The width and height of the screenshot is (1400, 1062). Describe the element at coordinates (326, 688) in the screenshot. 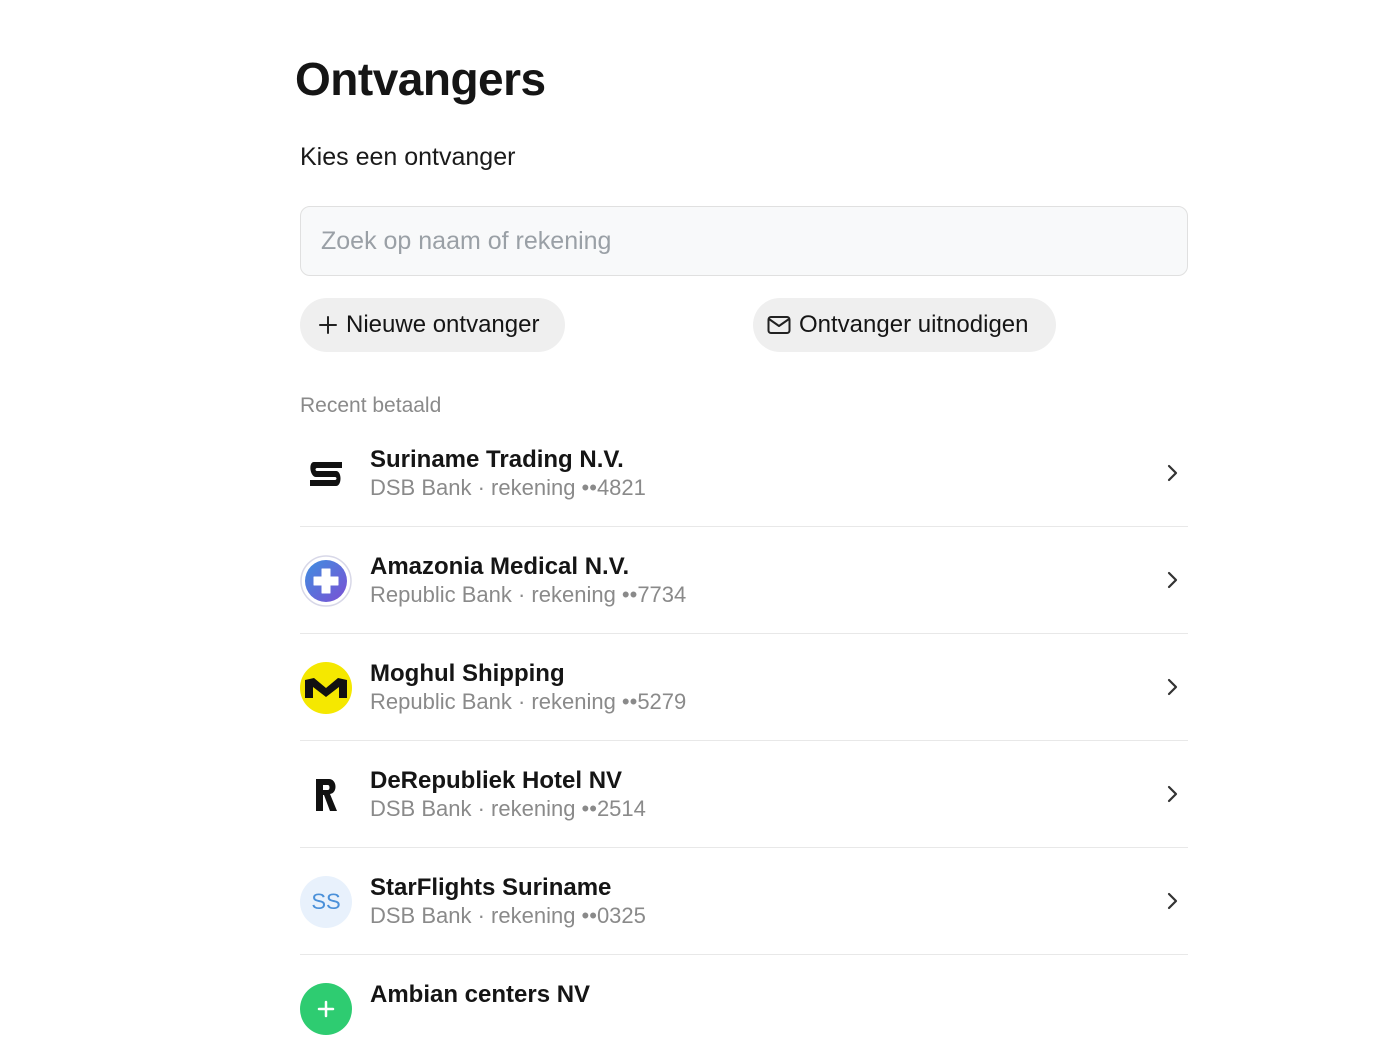

I see `m-logo-icon` at that location.